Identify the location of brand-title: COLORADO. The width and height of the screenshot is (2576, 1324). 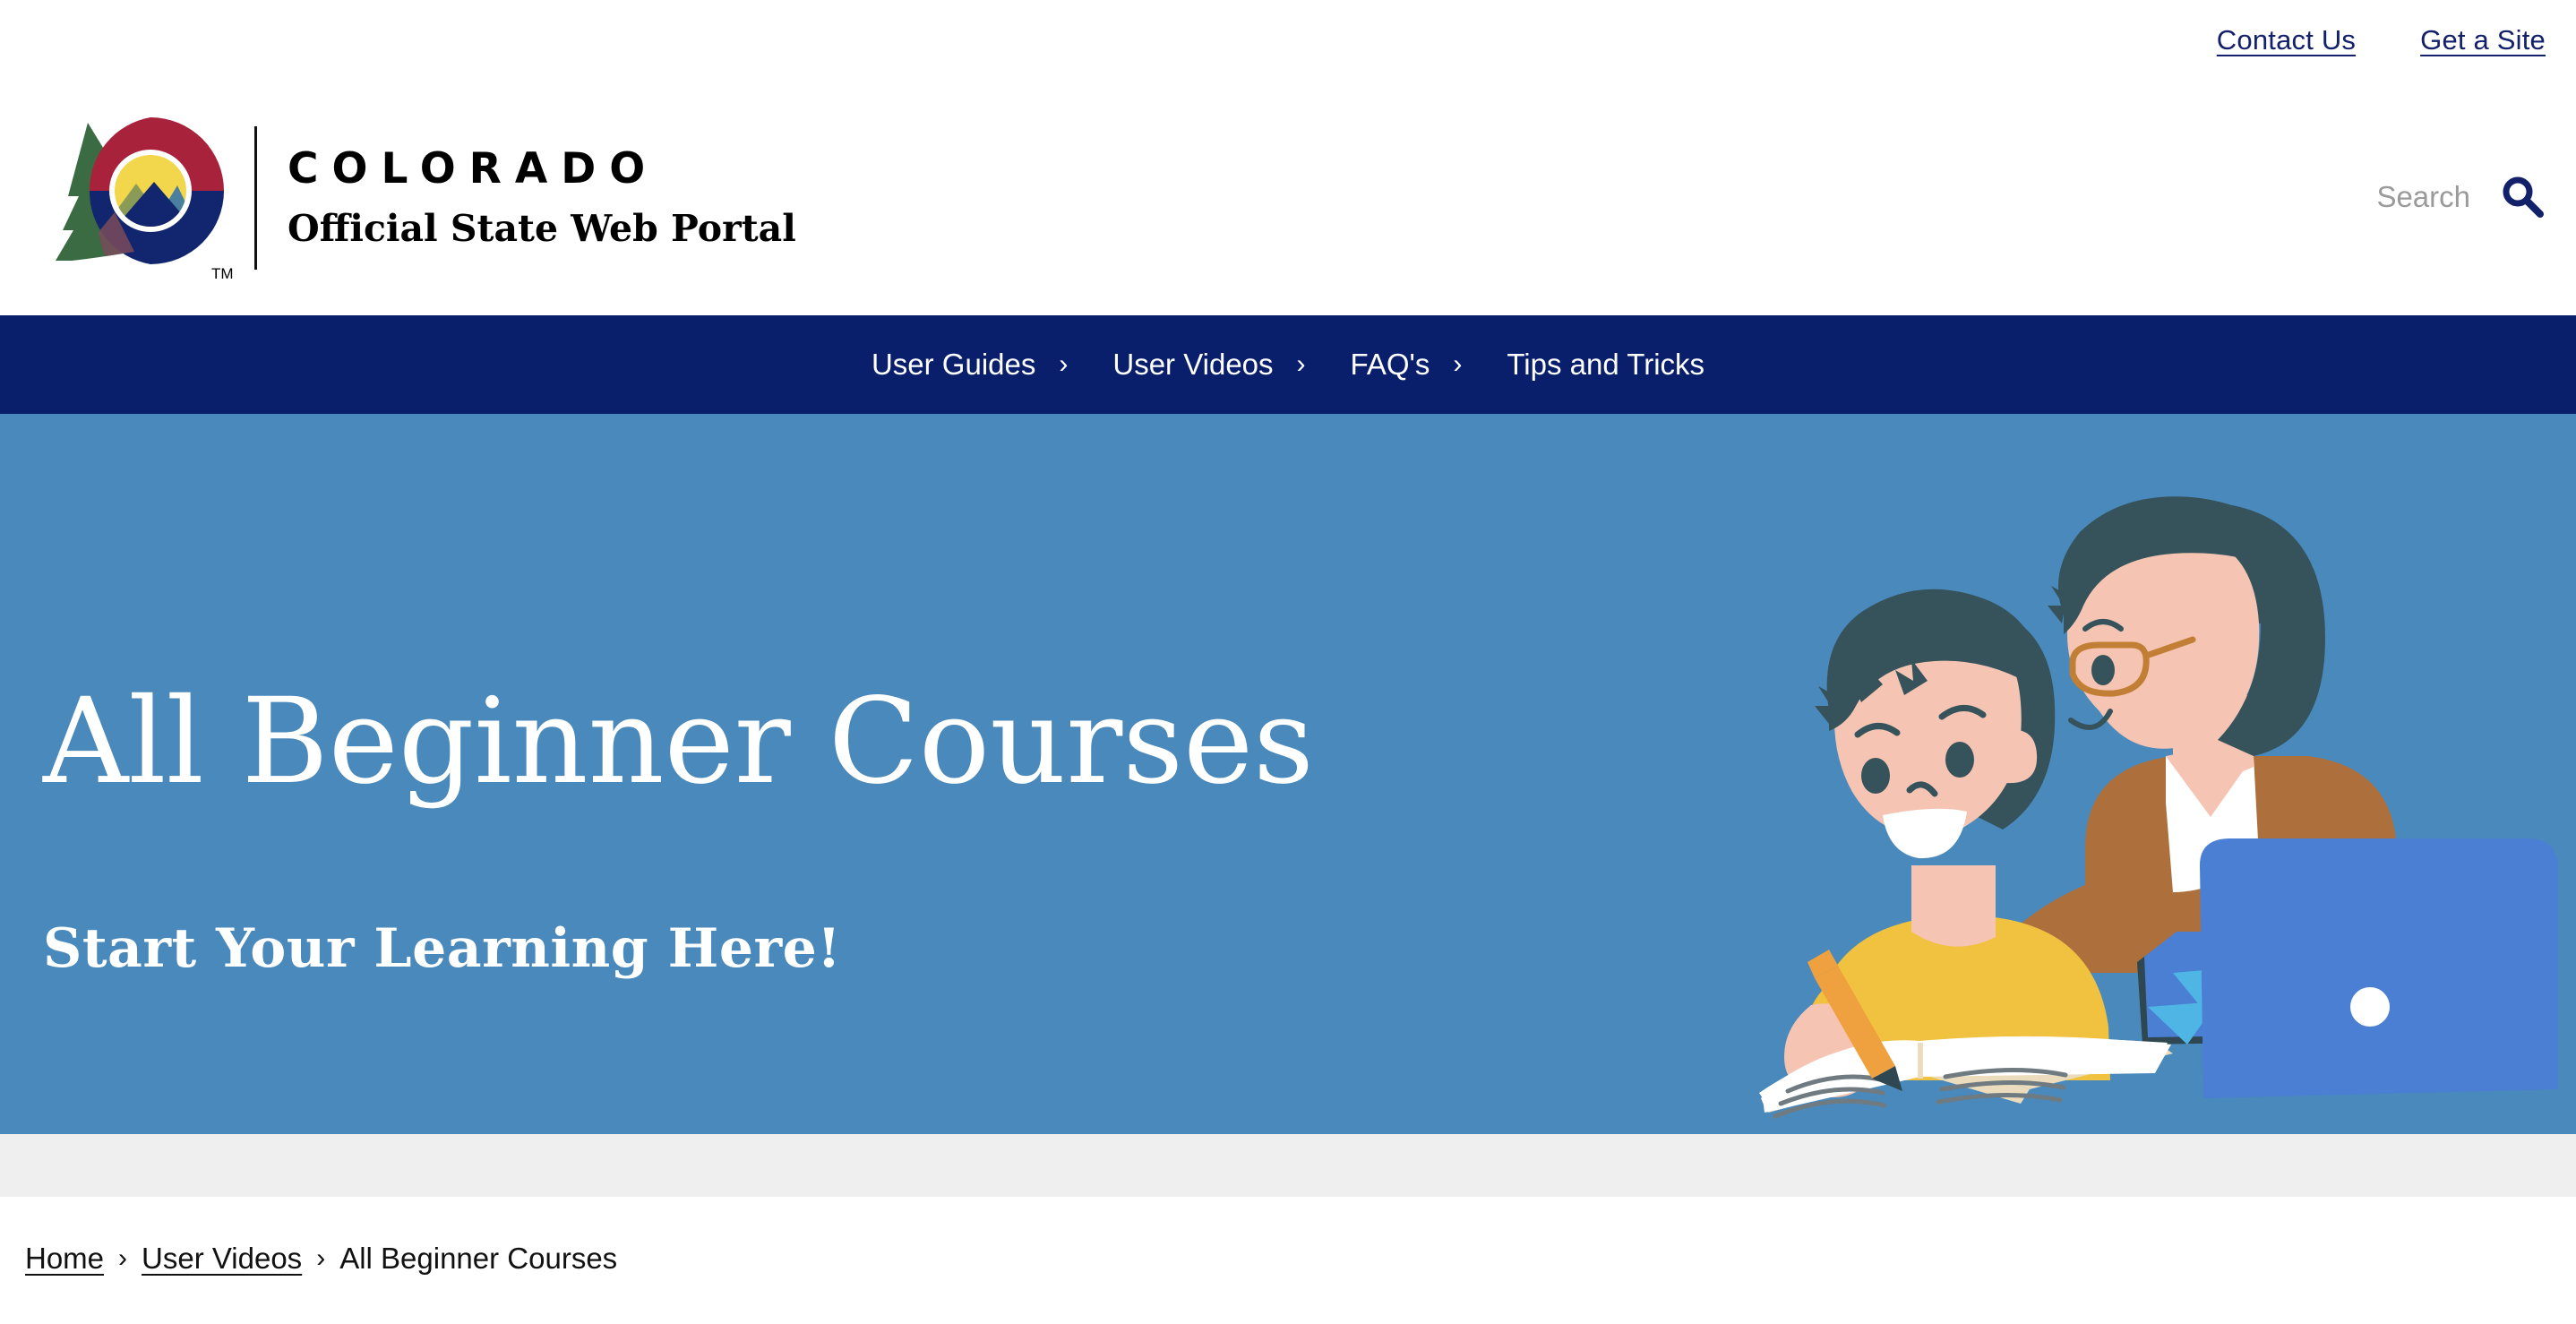
(473, 168).